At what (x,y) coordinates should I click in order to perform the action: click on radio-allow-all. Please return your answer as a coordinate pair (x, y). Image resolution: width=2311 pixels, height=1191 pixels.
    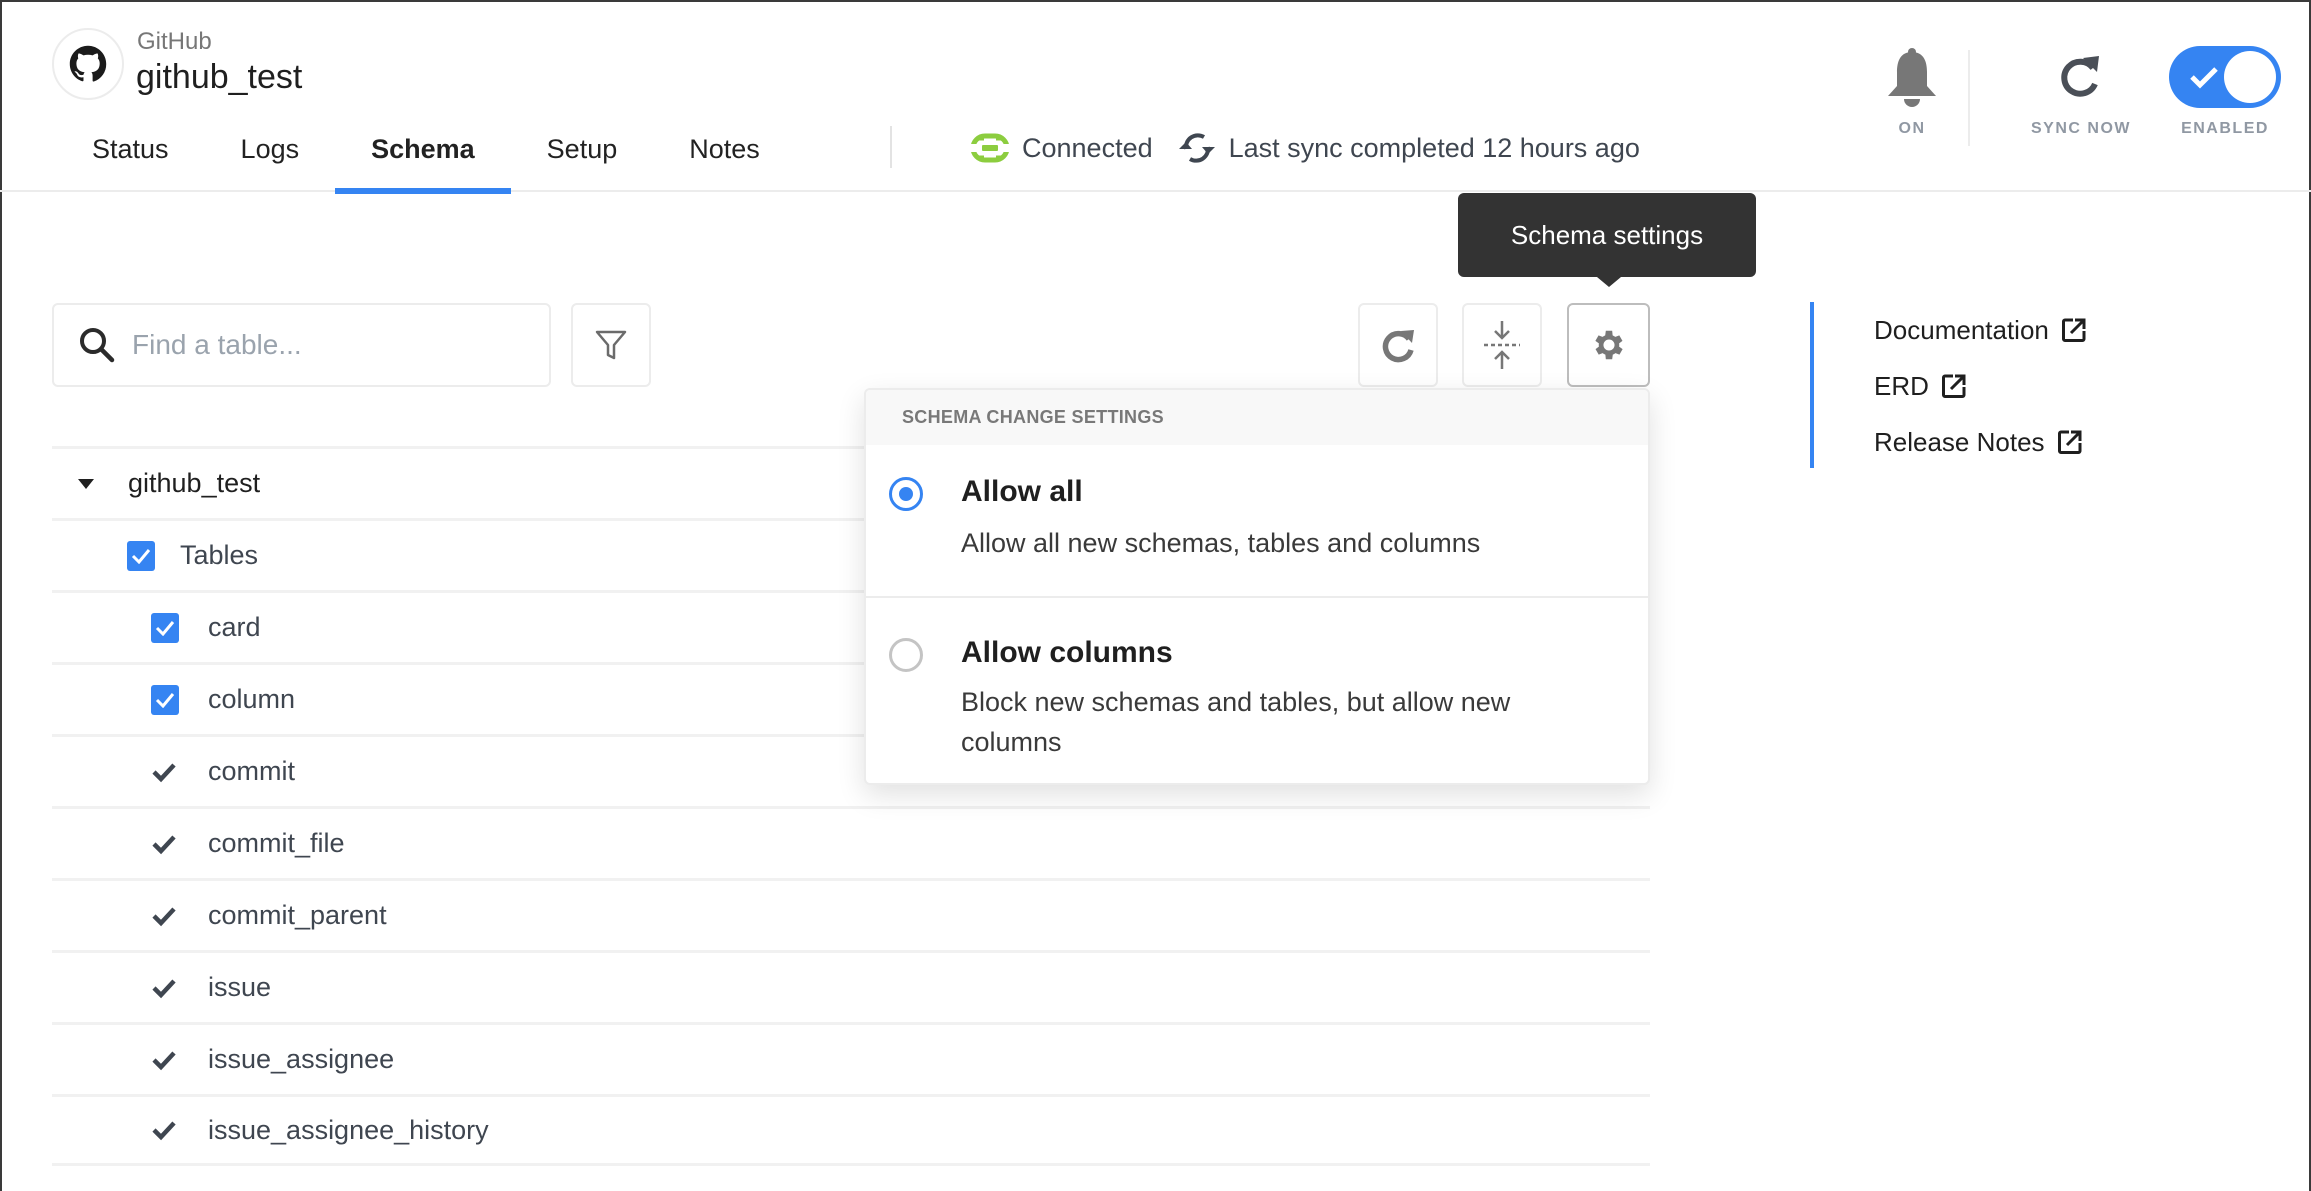
    Looking at the image, I should click on (906, 494).